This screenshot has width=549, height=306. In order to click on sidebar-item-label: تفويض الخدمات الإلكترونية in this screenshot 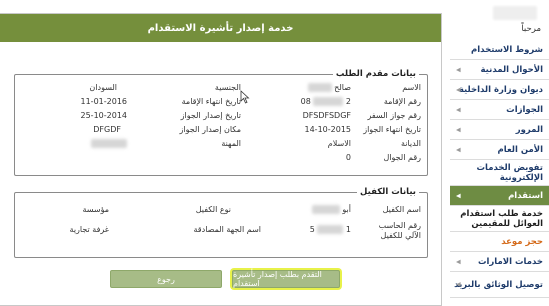, I will do `click(509, 172)`.